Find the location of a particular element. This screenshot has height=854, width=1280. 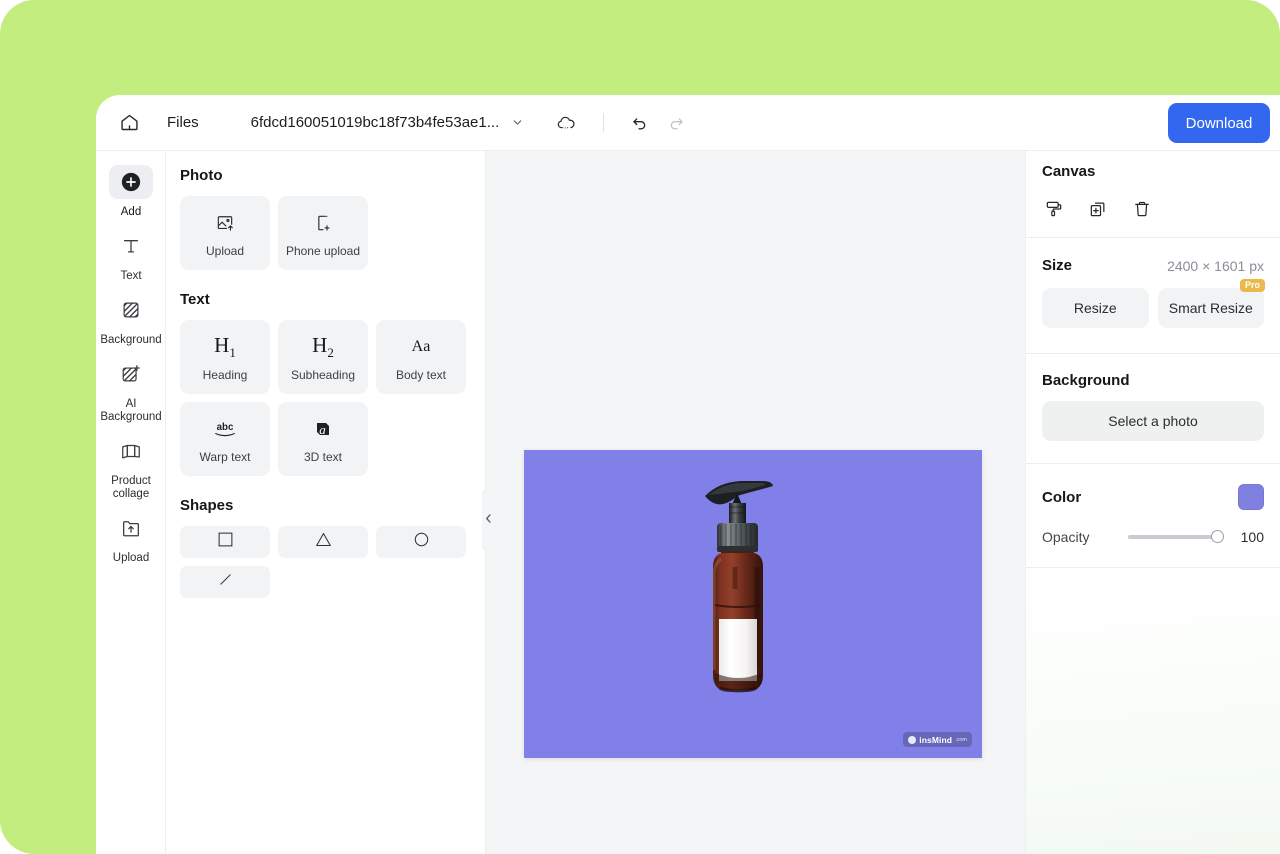

files-menu: Files is located at coordinates (183, 122).